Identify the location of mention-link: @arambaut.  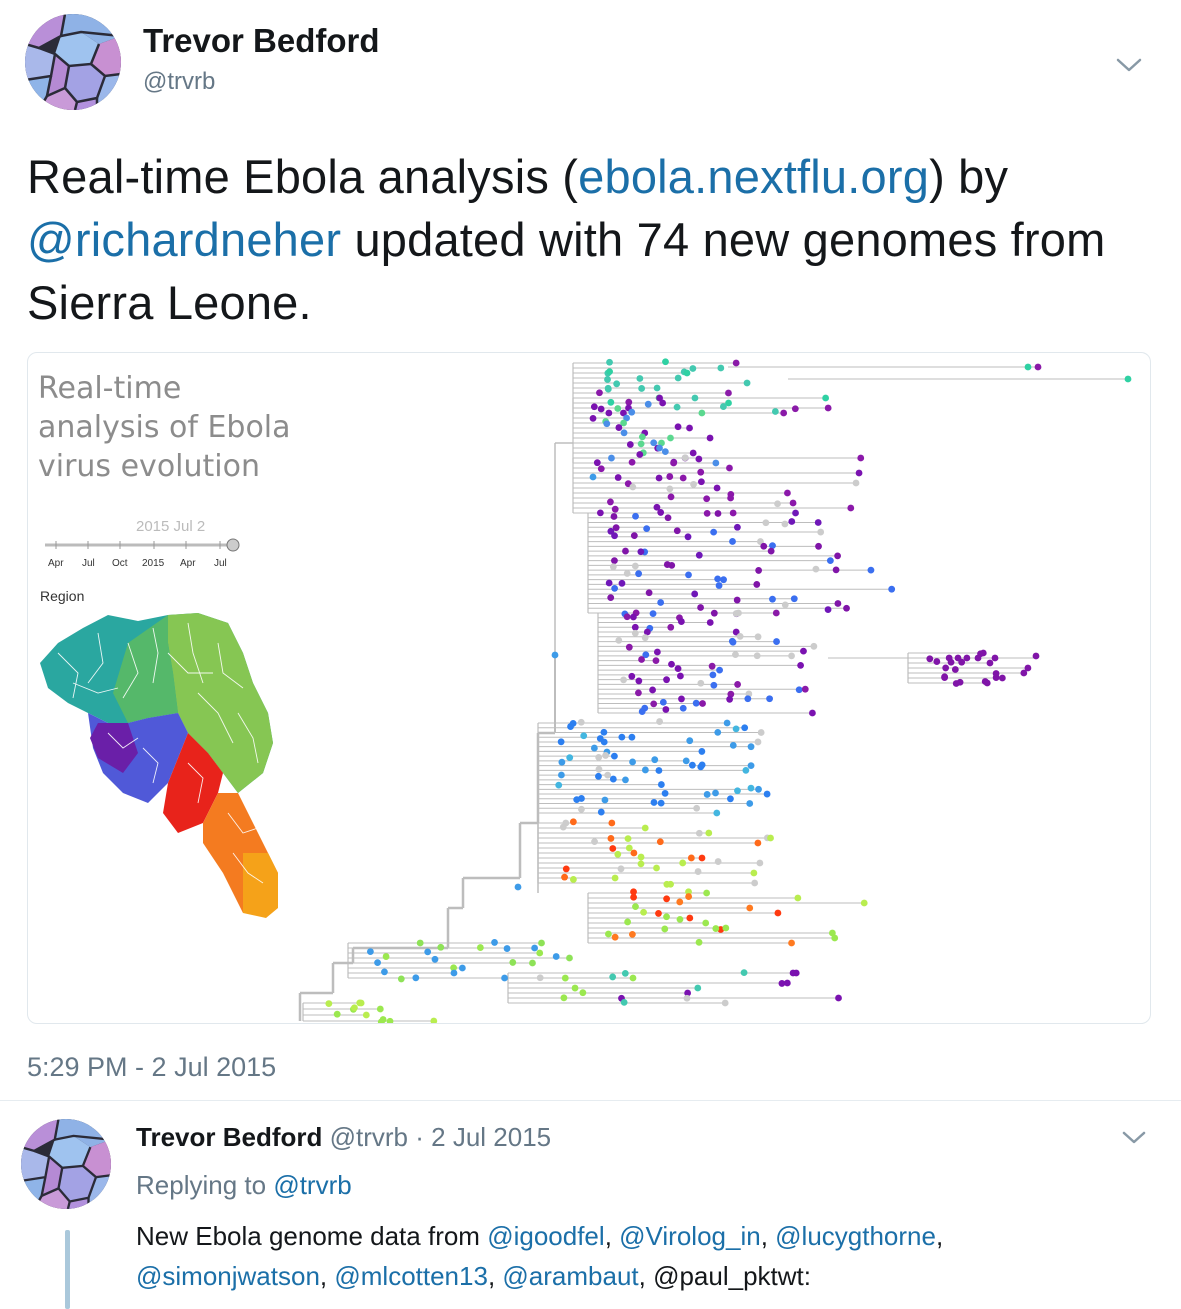
(570, 1276).